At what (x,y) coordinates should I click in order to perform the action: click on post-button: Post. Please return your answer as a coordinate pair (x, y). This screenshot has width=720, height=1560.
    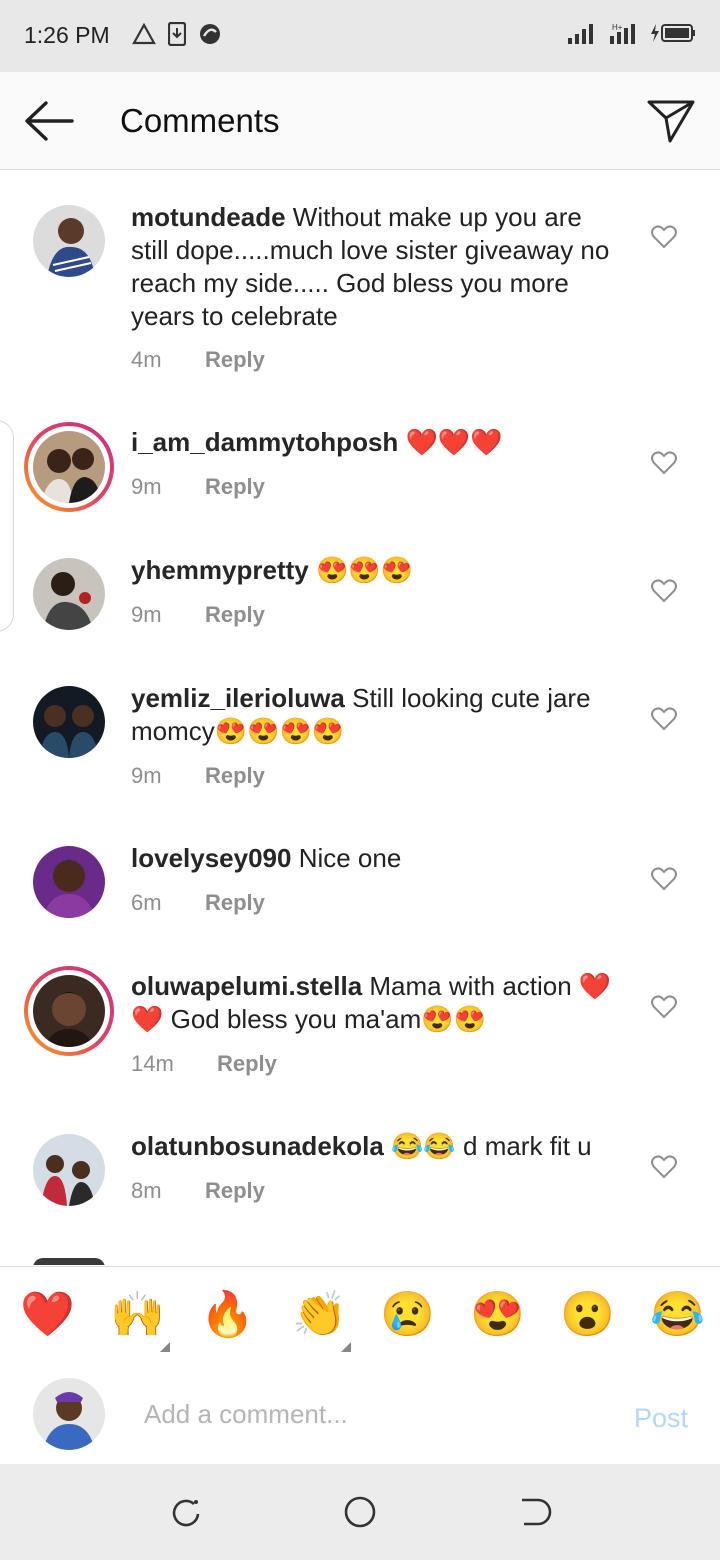
    Looking at the image, I should click on (661, 1418).